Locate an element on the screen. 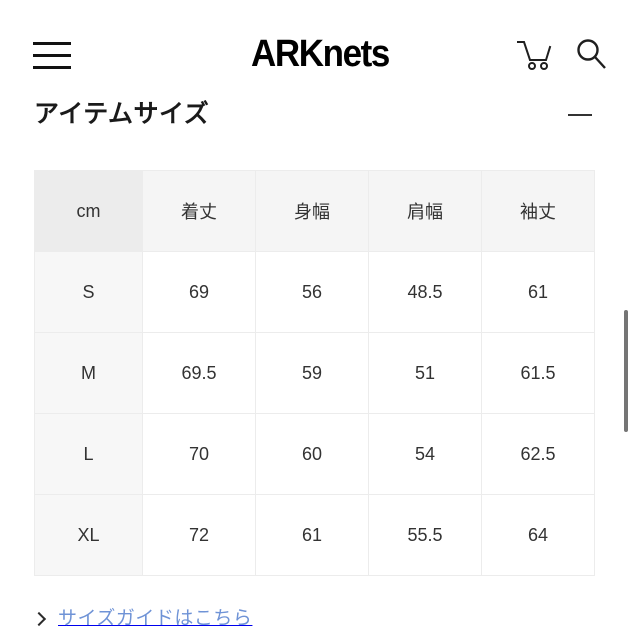 Image resolution: width=640 pixels, height=640 pixels. size-cell: 60 is located at coordinates (312, 454).